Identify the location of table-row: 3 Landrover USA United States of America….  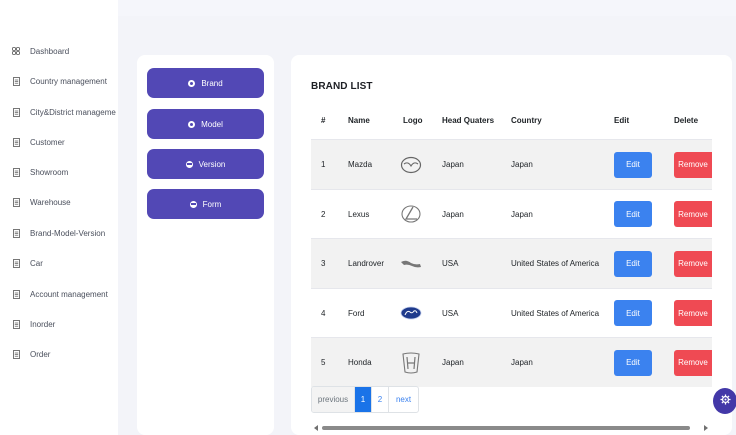
(511, 263).